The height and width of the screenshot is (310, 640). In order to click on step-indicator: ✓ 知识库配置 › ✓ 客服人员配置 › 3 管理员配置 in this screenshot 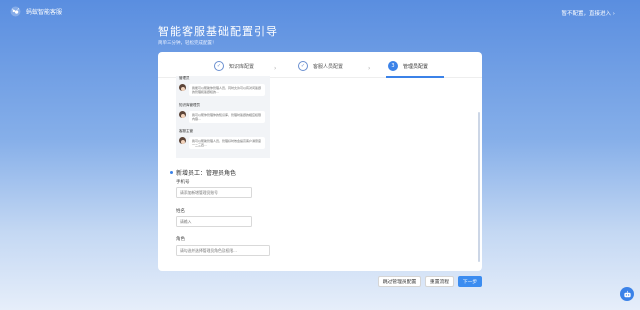, I will do `click(320, 67)`.